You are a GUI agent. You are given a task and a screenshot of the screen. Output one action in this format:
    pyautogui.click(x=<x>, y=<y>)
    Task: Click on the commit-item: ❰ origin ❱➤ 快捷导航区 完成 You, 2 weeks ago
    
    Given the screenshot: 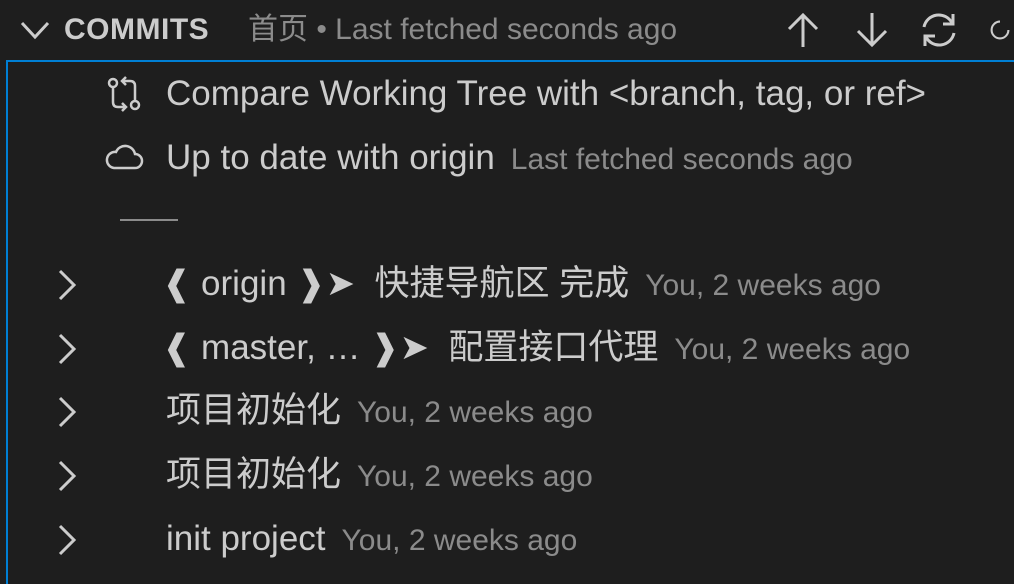 What is the action you would take?
    pyautogui.click(x=511, y=284)
    